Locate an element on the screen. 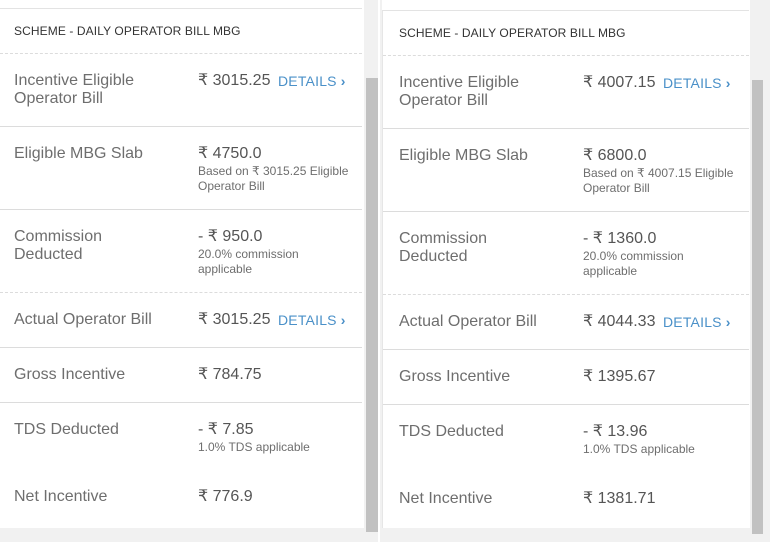 The width and height of the screenshot is (770, 542). row-amount: ₹ 4750.0 is located at coordinates (230, 153).